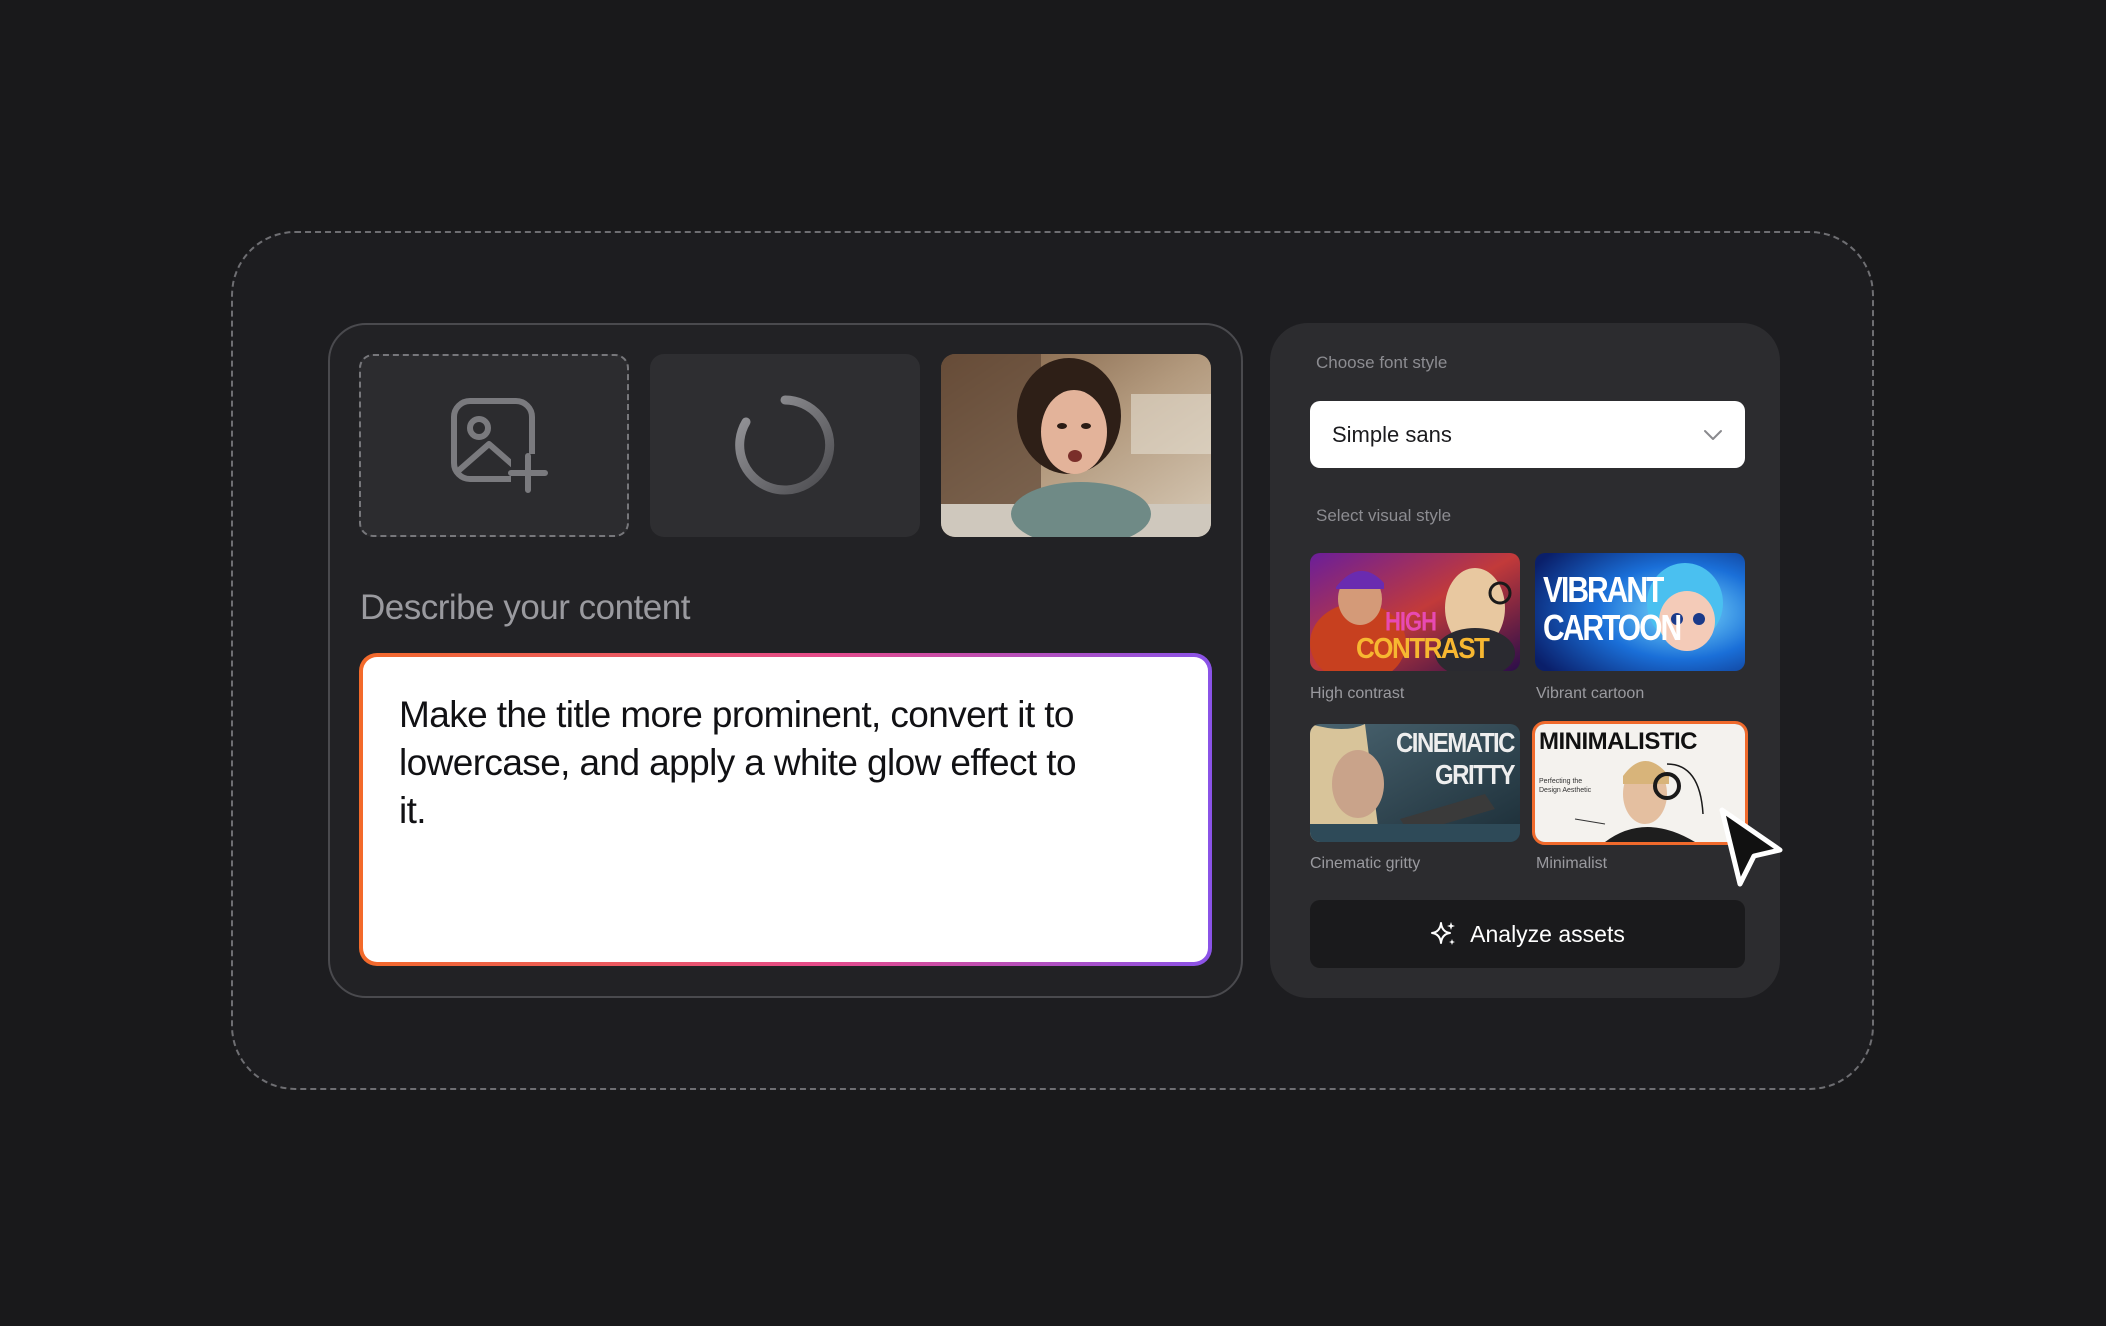  What do you see at coordinates (1357, 693) in the screenshot?
I see `style-caption-high-contrast: High contrast` at bounding box center [1357, 693].